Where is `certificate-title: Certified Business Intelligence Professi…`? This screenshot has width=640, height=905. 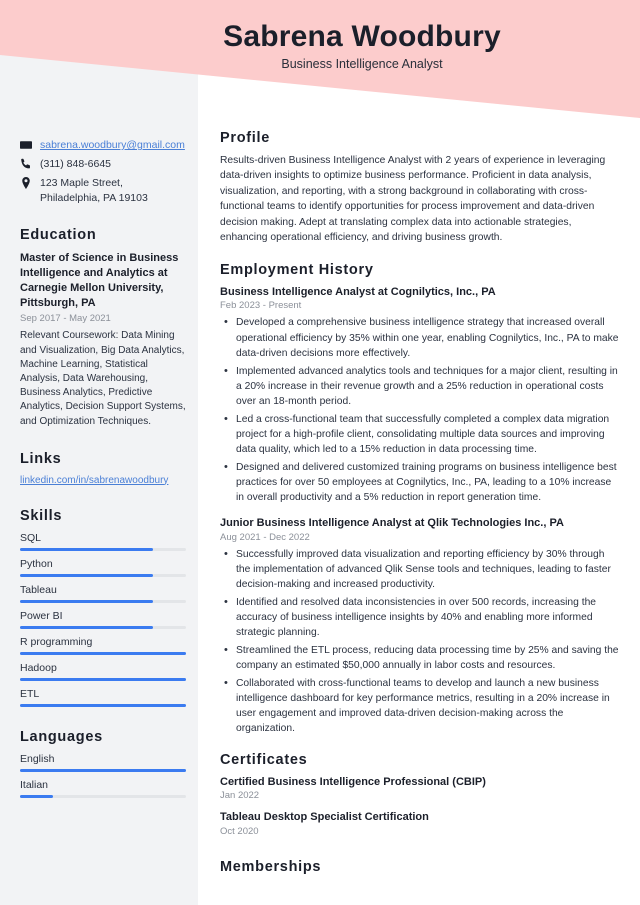 certificate-title: Certified Business Intelligence Professi… is located at coordinates (353, 782).